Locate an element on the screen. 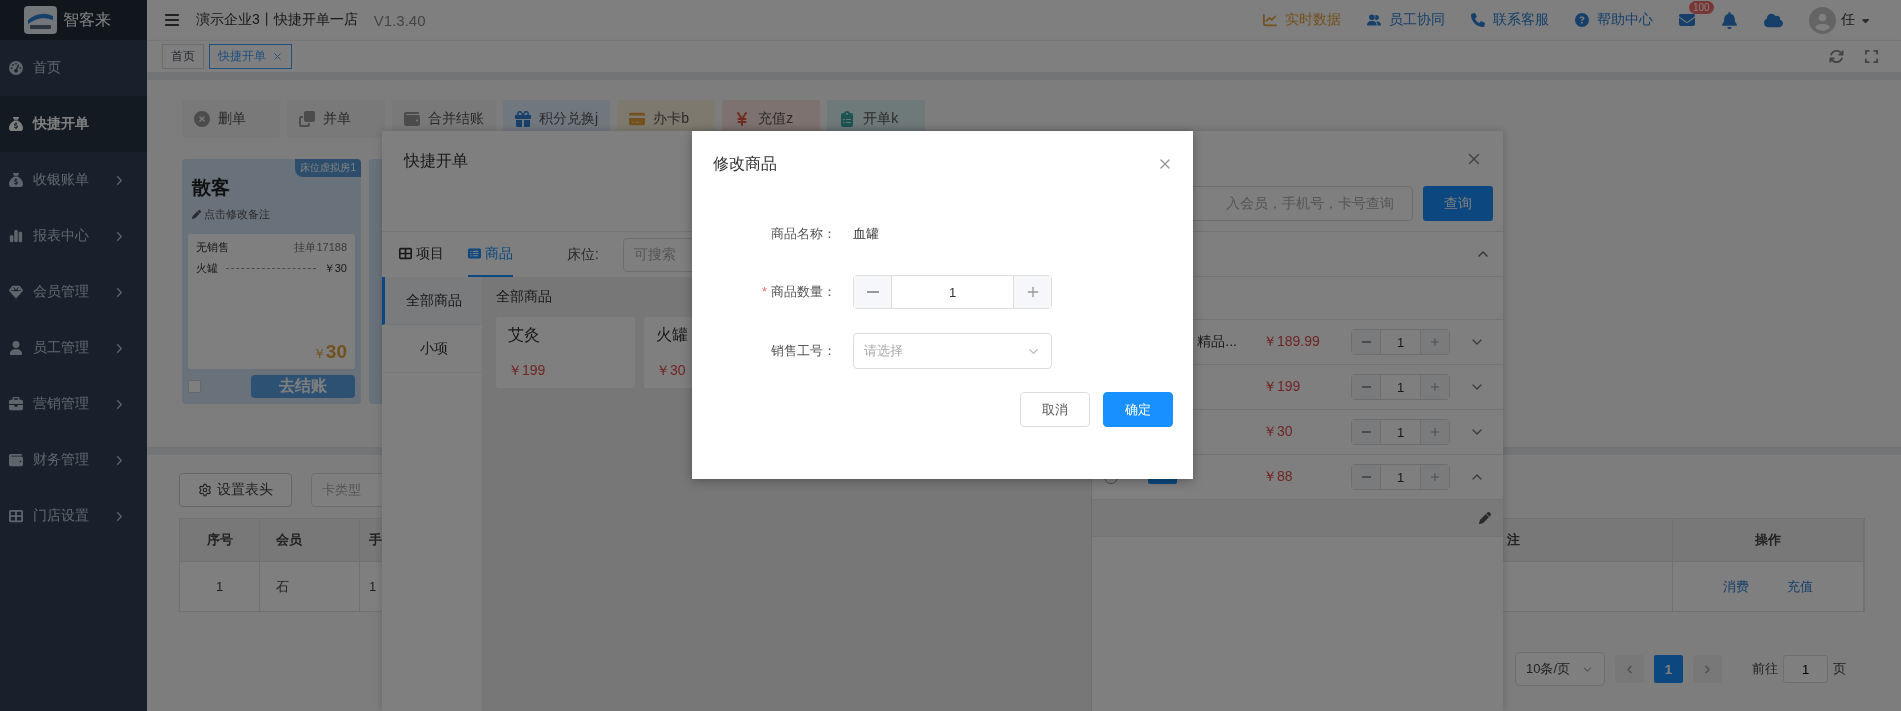  staff-select: 请选择 is located at coordinates (952, 351).